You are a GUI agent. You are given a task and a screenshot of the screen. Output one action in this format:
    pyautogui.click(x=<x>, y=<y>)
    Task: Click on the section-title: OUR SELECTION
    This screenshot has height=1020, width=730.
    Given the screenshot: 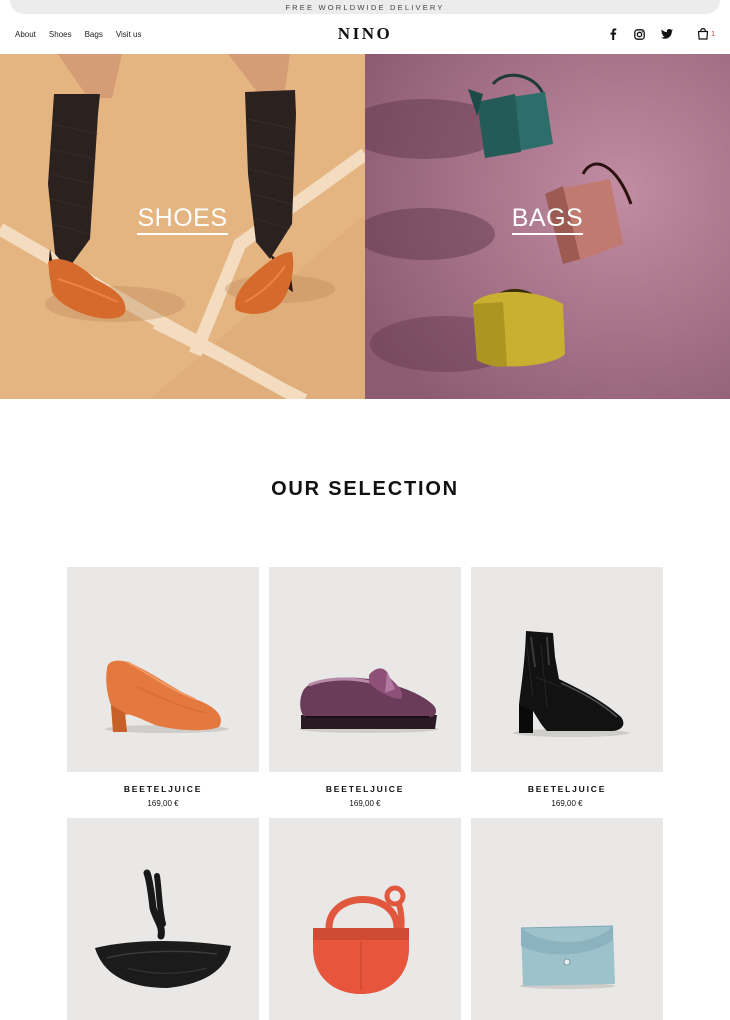 What is the action you would take?
    pyautogui.click(x=365, y=489)
    